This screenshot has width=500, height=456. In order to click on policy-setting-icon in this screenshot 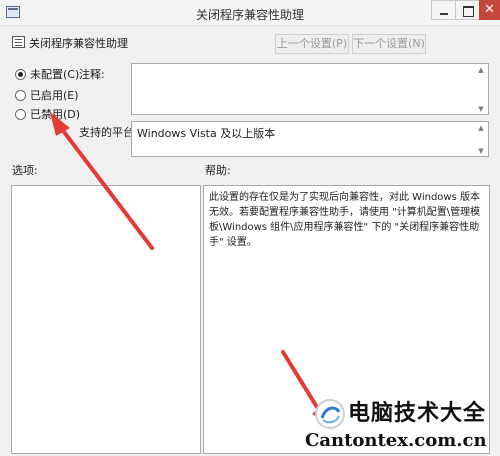, I will do `click(18, 42)`.